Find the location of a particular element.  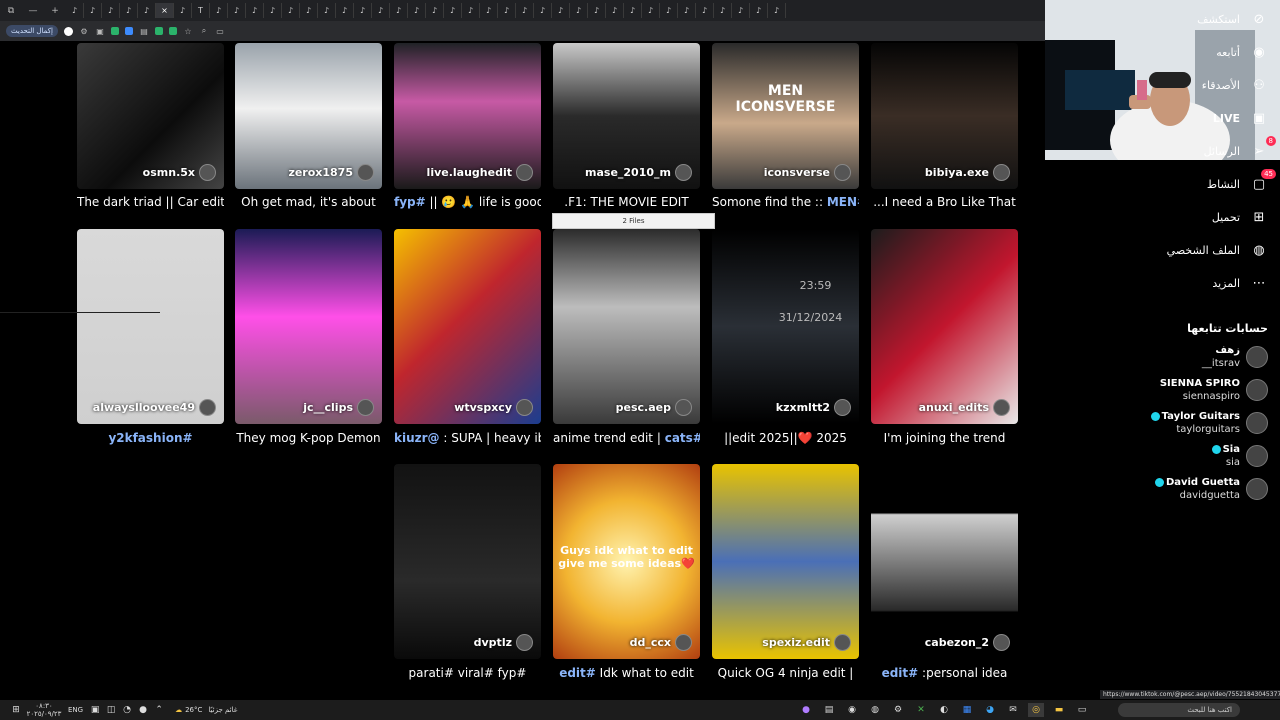

app-icon: ▦ is located at coordinates (967, 710).